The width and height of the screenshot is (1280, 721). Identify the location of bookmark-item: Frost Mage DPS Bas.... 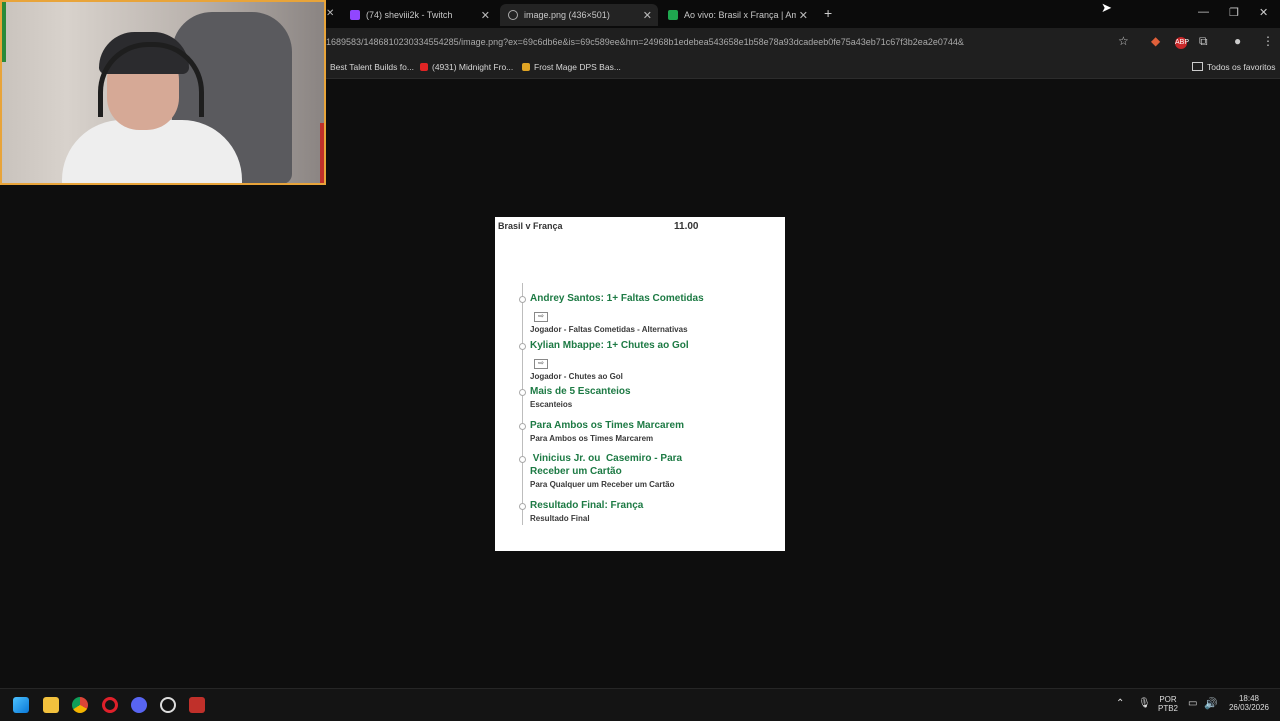
(571, 67).